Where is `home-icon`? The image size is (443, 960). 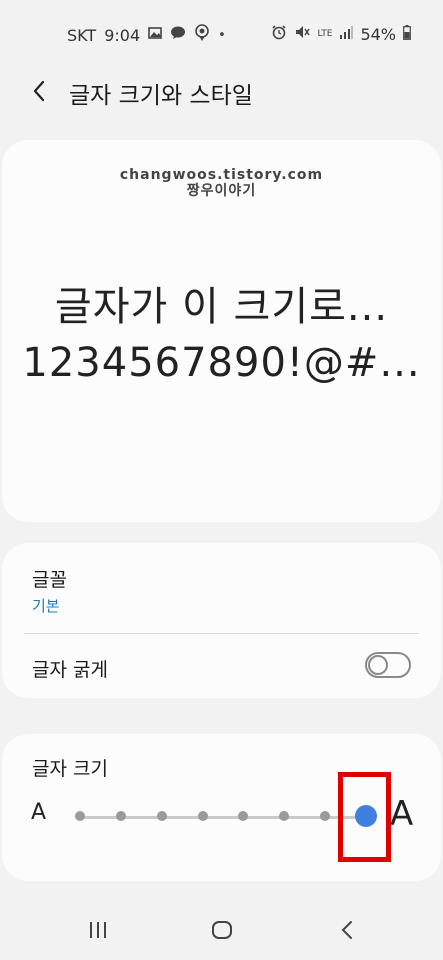 home-icon is located at coordinates (222, 930).